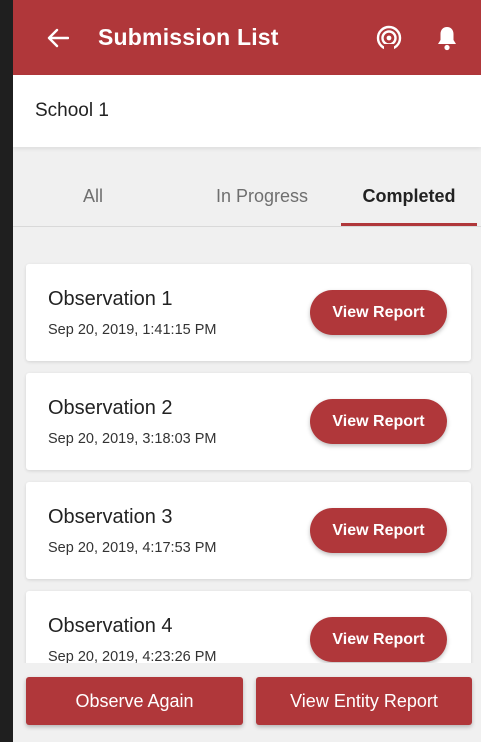 The height and width of the screenshot is (742, 481). Describe the element at coordinates (132, 548) in the screenshot. I see `submission-date: Sep 20, 2019, 4:17:53 PM` at that location.